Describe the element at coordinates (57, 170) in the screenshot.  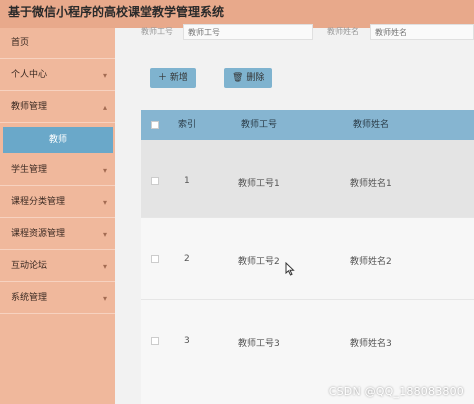
I see `sidebar-item-student-mgmt: 学生管理 ▾` at that location.